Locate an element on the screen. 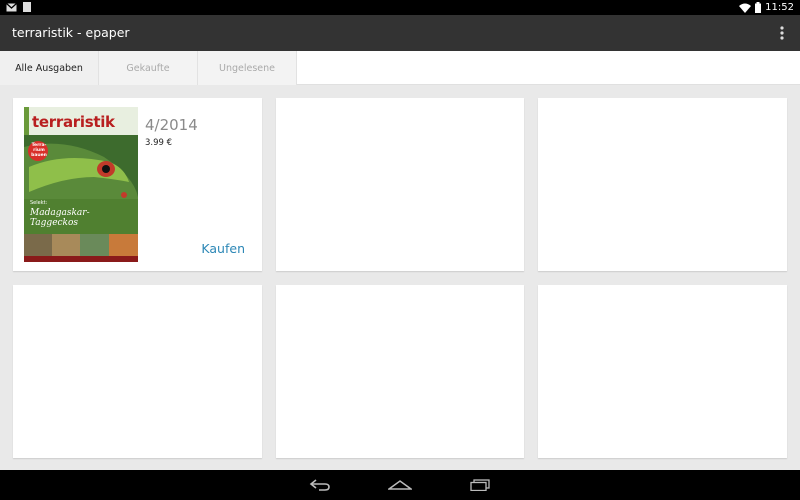  action-bar: terraristik - epaper is located at coordinates (400, 33).